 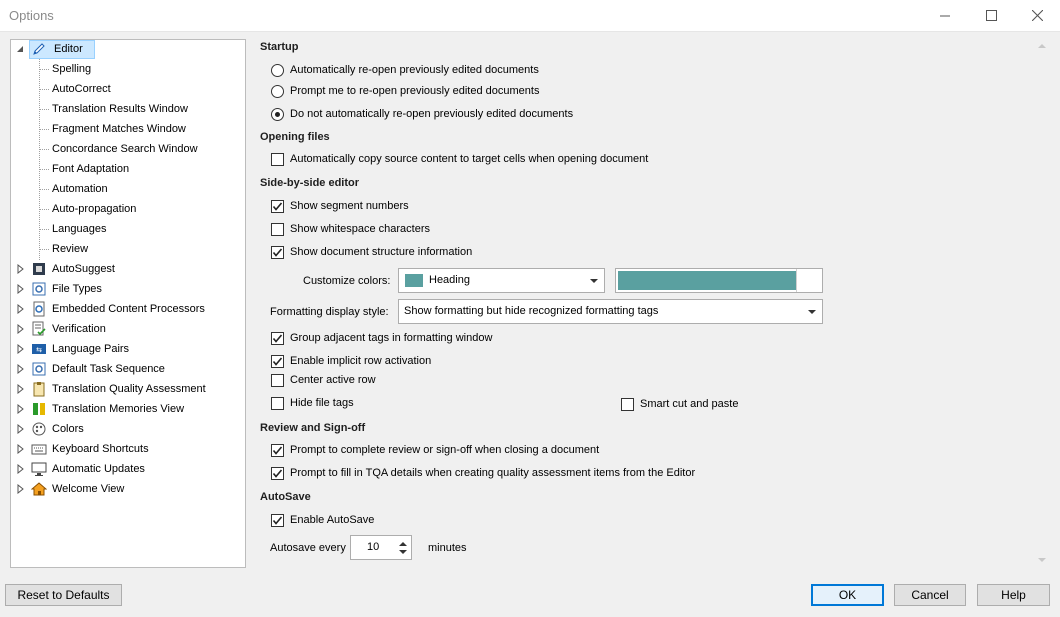 What do you see at coordinates (63, 595) in the screenshot?
I see `reset-defaults-button: Reset to Defaults` at bounding box center [63, 595].